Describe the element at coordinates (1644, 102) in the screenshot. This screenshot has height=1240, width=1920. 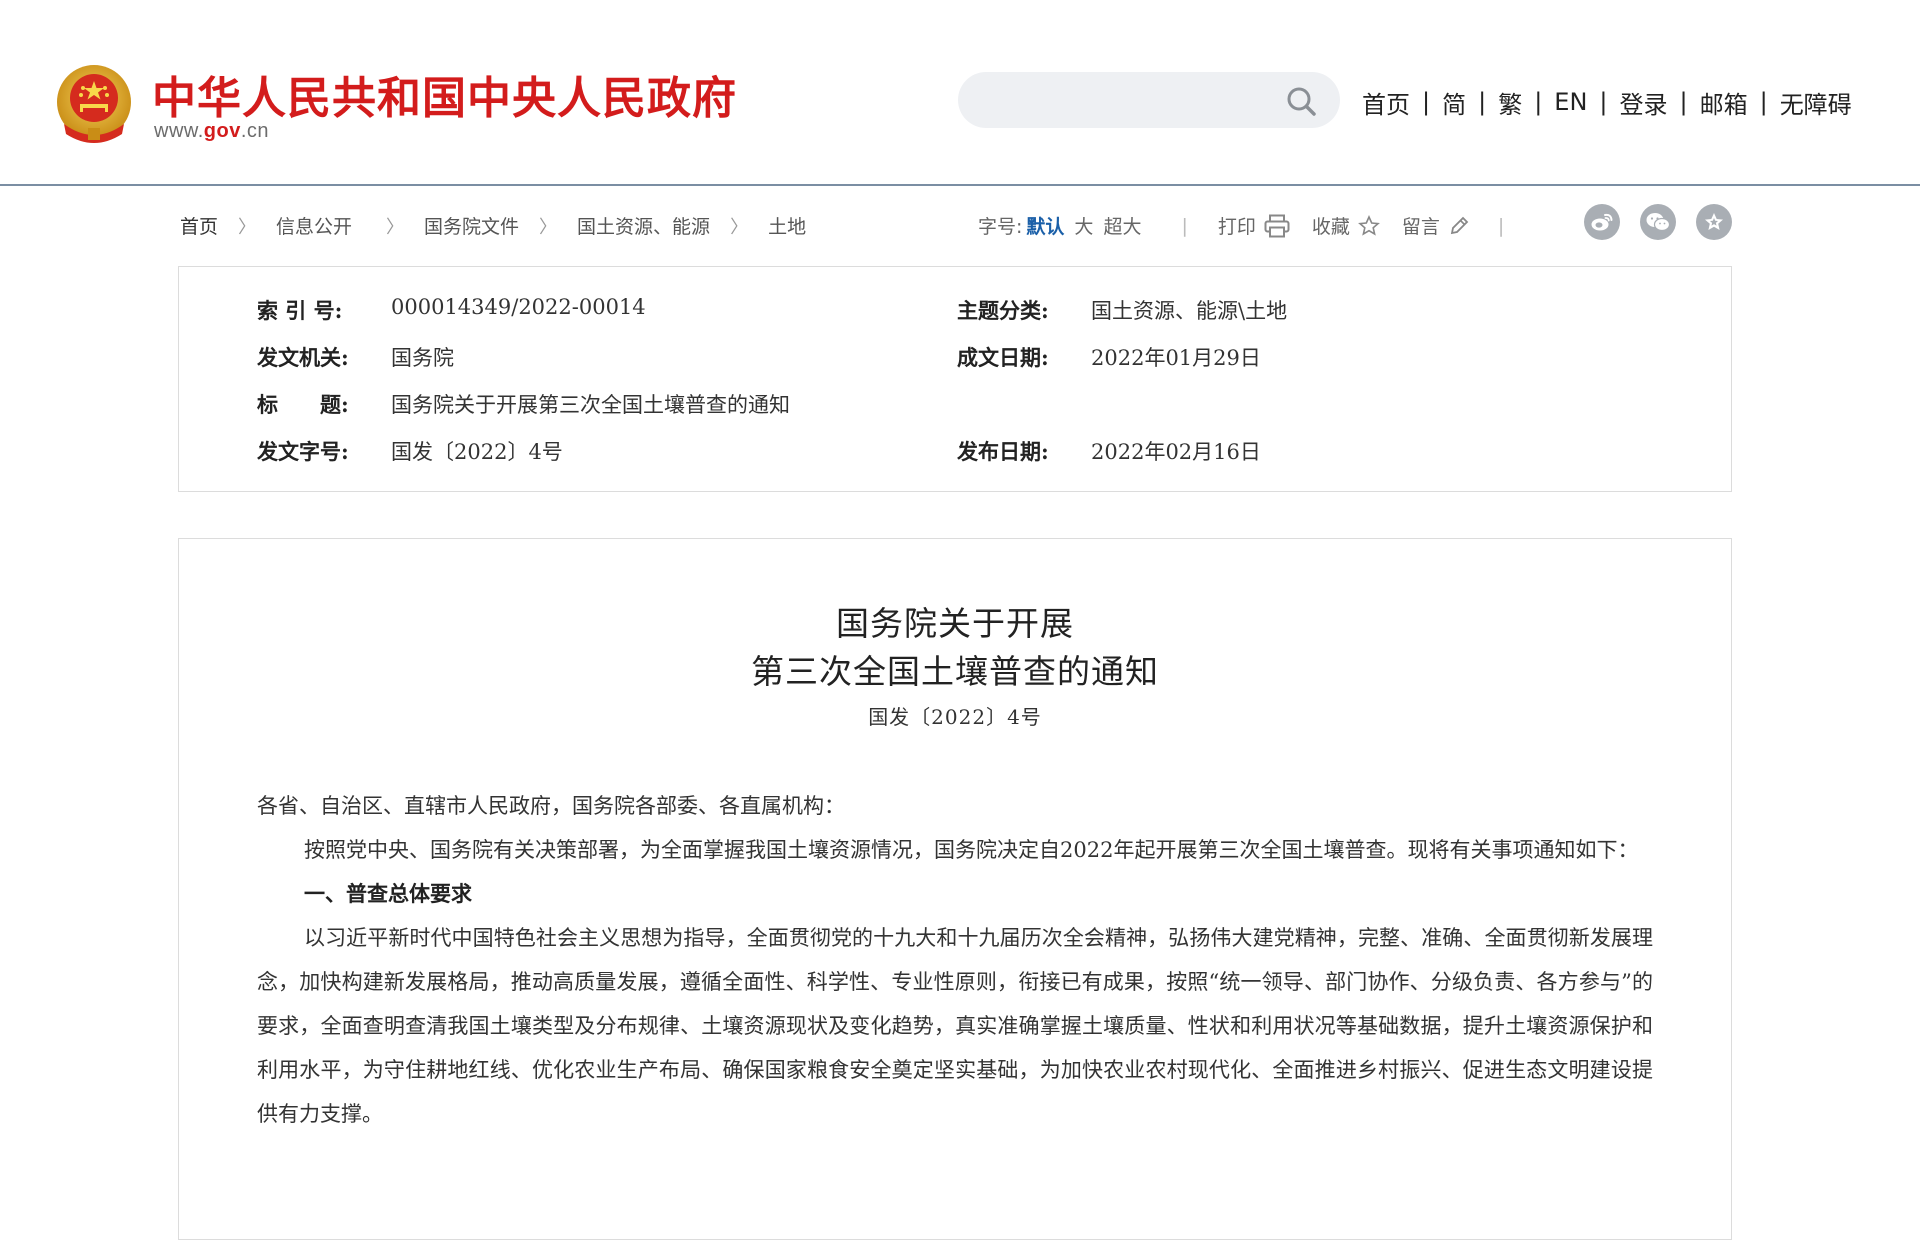
I see `nav-login: 登录` at that location.